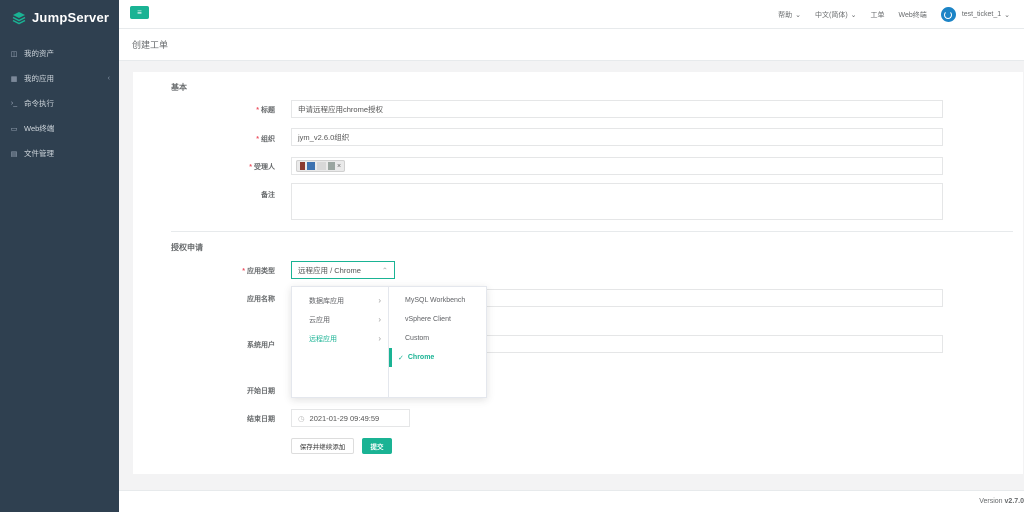  Describe the element at coordinates (785, 15) in the screenshot. I see `help-label: 帮助` at that location.